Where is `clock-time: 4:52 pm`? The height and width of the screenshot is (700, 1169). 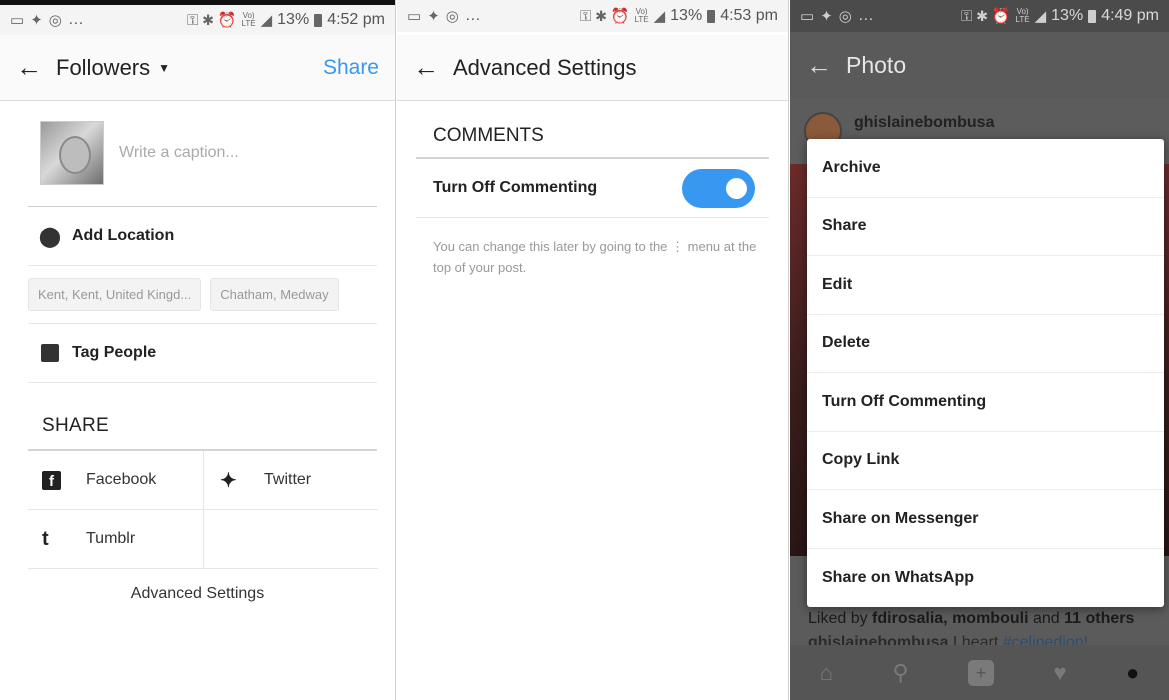
clock-time: 4:52 pm is located at coordinates (356, 19).